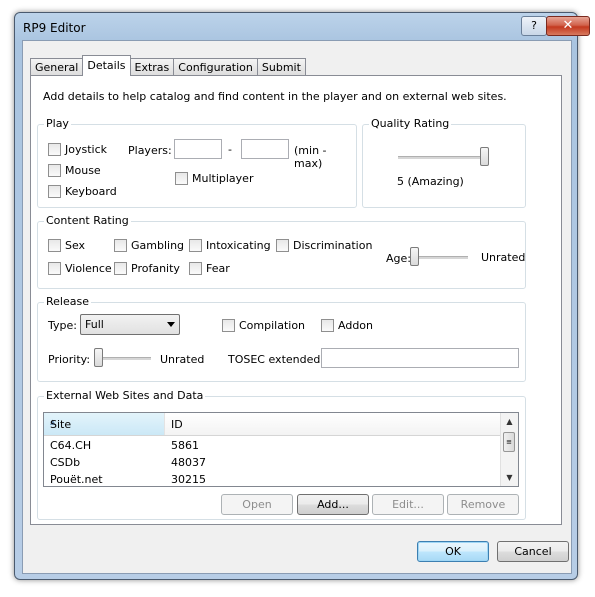 This screenshot has width=595, height=597. Describe the element at coordinates (152, 67) in the screenshot. I see `tab-extras: Extras` at that location.